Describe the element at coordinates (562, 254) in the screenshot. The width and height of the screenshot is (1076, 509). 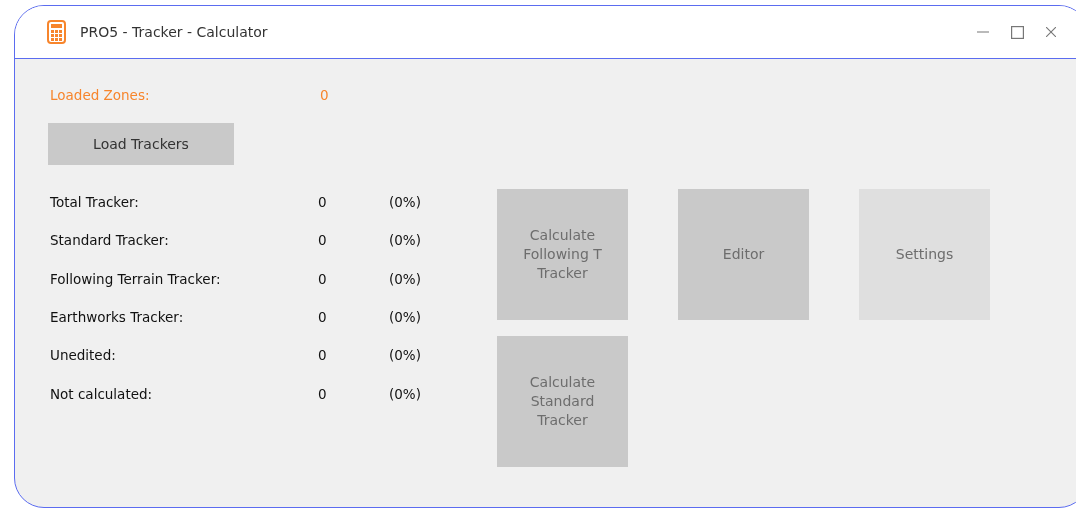
I see `tile-button: Calculate Following T Tracker` at that location.